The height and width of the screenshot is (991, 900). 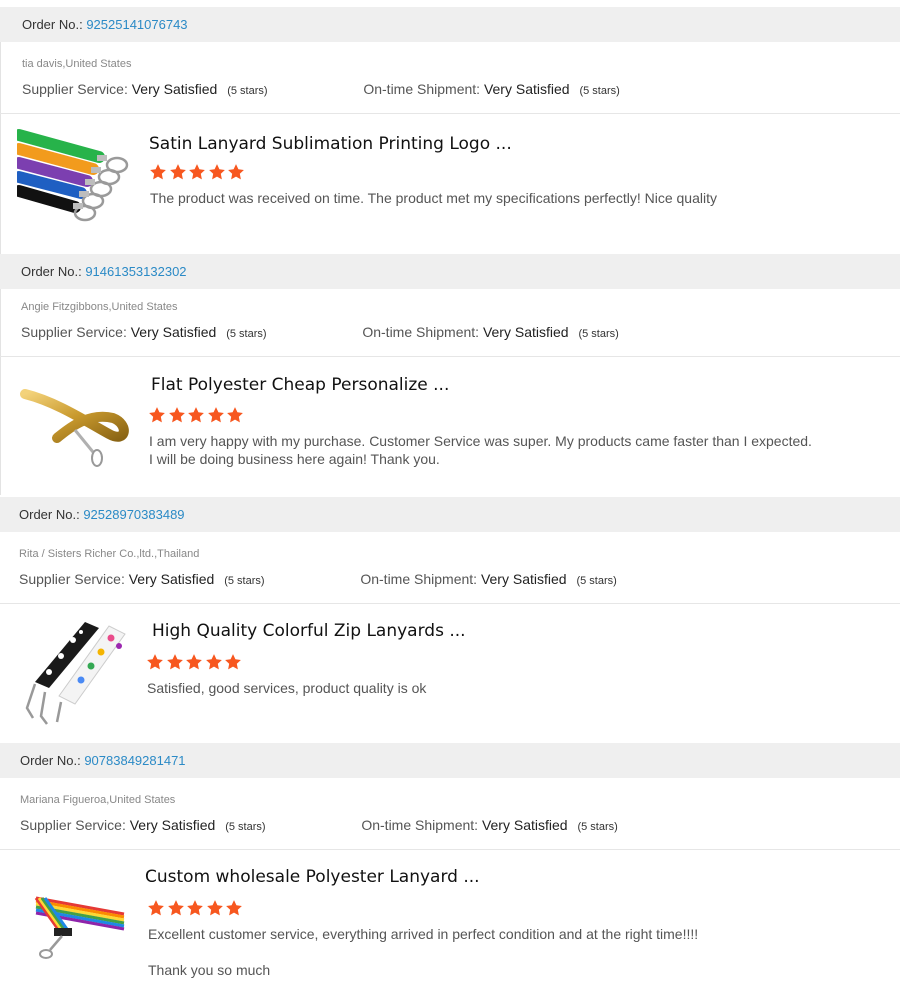 What do you see at coordinates (133, 514) in the screenshot?
I see `order-number-link: 92528970383489` at bounding box center [133, 514].